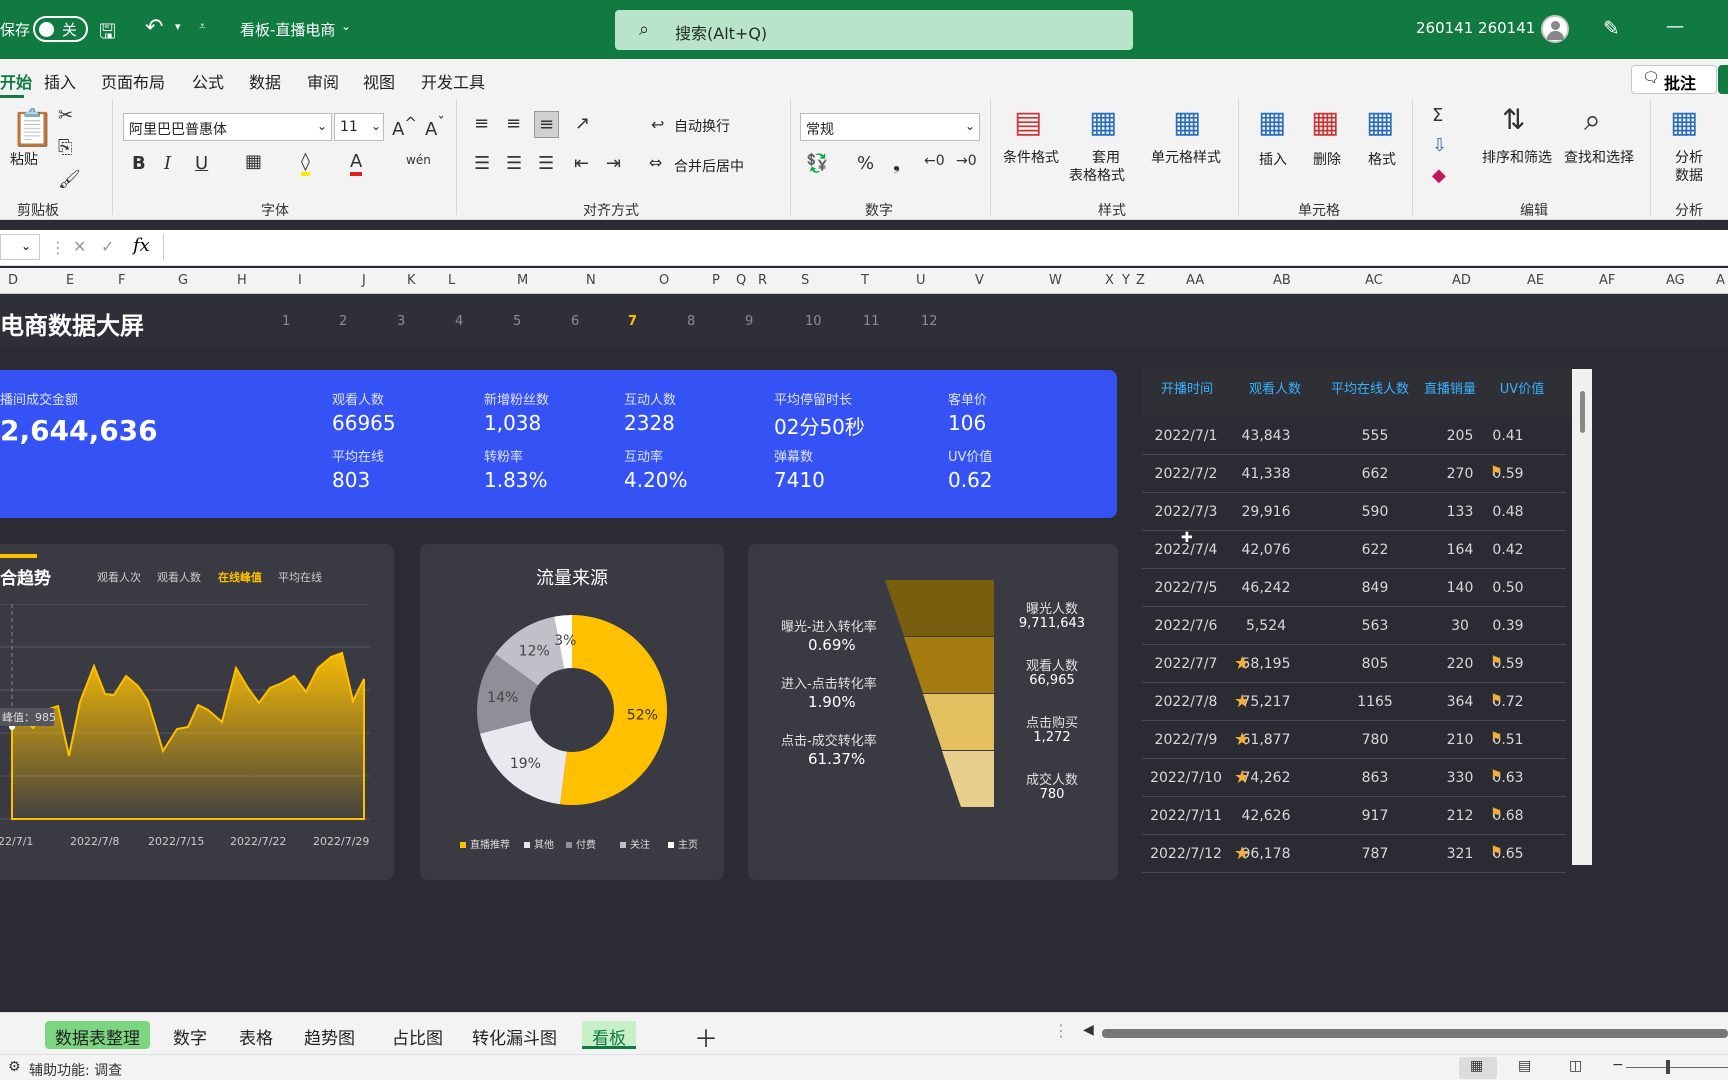 The width and height of the screenshot is (1728, 1080). I want to click on horizontal-scrollbar, so click(1415, 1033).